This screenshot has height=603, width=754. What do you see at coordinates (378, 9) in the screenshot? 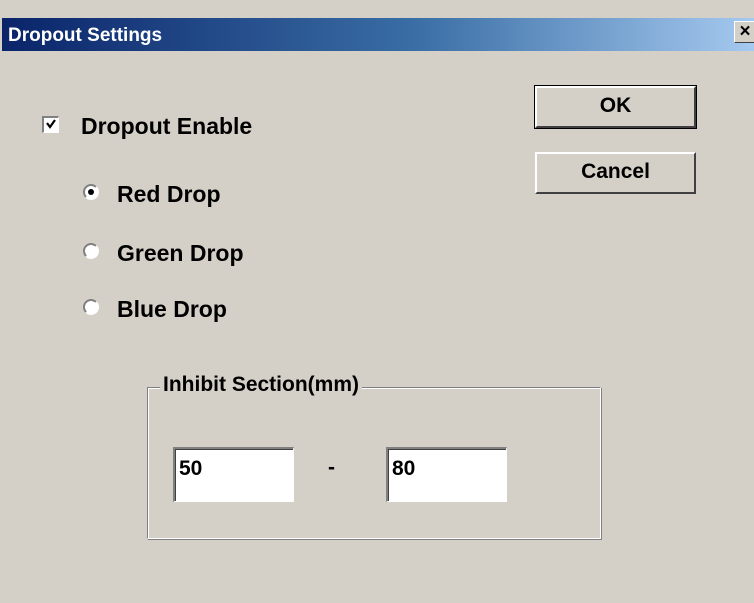
I see `window-top-edge` at bounding box center [378, 9].